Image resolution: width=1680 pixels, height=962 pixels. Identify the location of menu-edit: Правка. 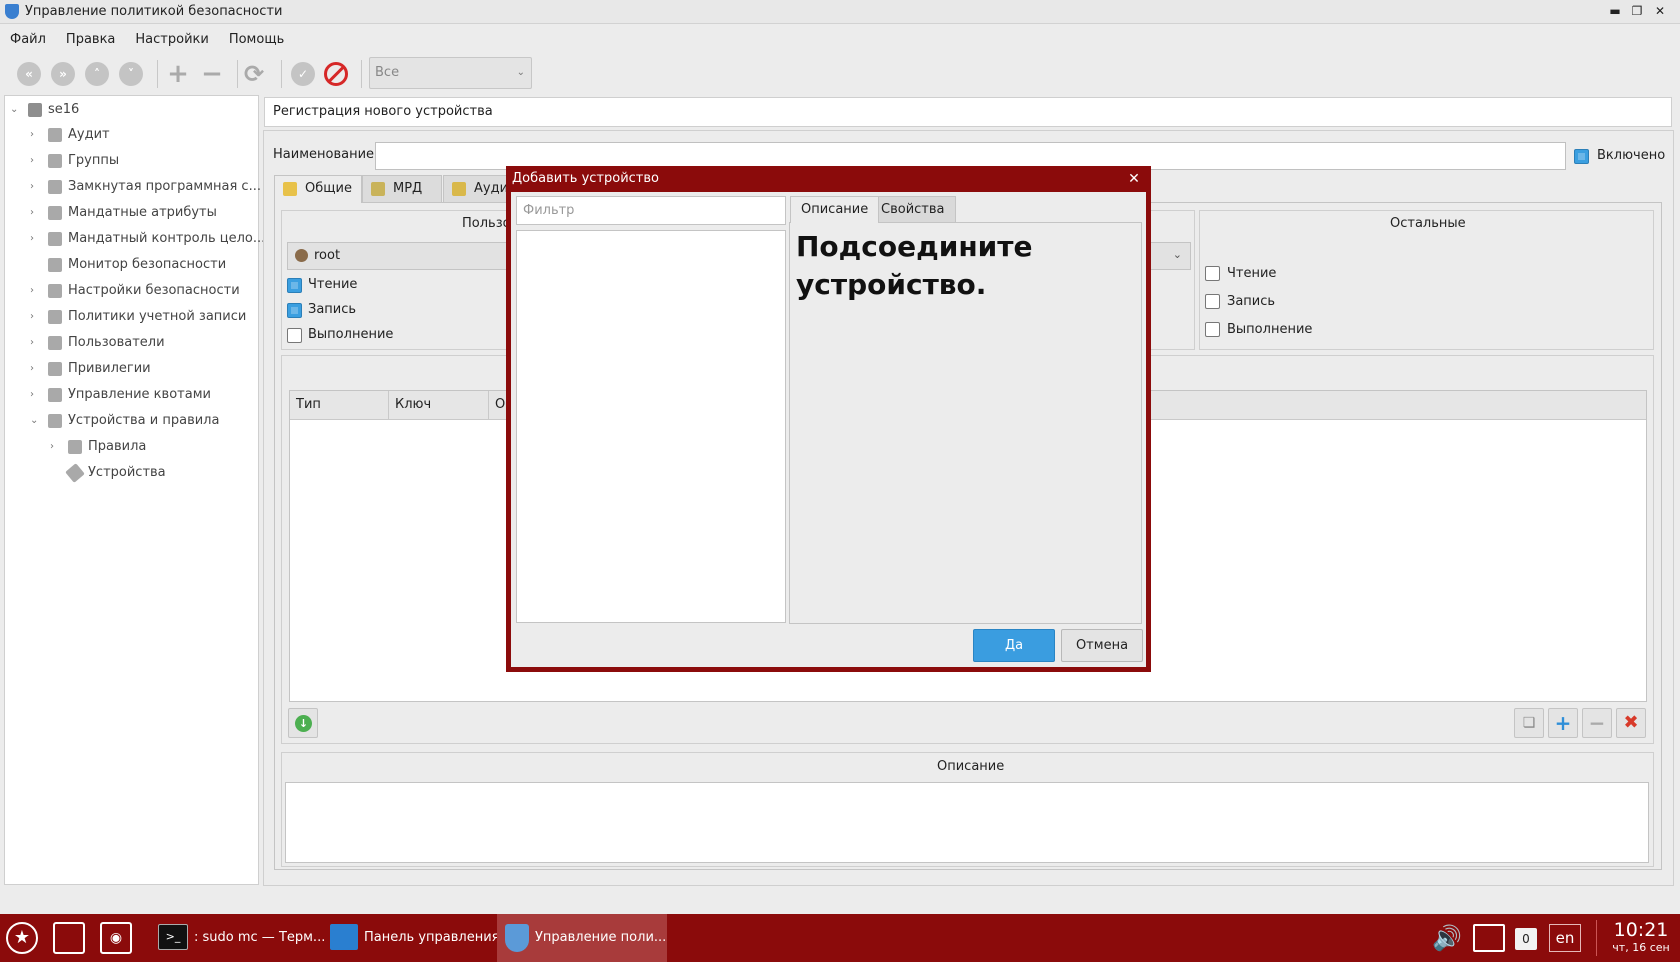
(90, 39).